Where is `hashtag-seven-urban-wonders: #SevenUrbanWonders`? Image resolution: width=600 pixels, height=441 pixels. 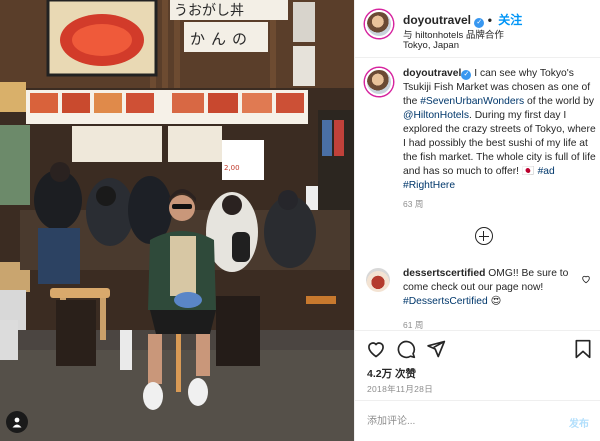 hashtag-seven-urban-wonders: #SevenUrbanWonders is located at coordinates (472, 101).